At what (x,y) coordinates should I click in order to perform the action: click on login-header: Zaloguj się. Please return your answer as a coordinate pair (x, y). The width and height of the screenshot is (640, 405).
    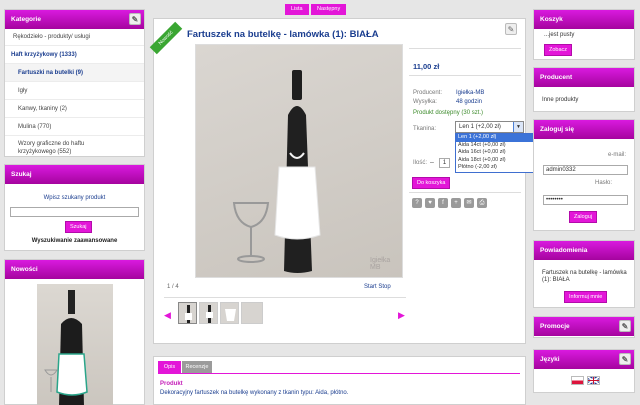
    Looking at the image, I should click on (584, 129).